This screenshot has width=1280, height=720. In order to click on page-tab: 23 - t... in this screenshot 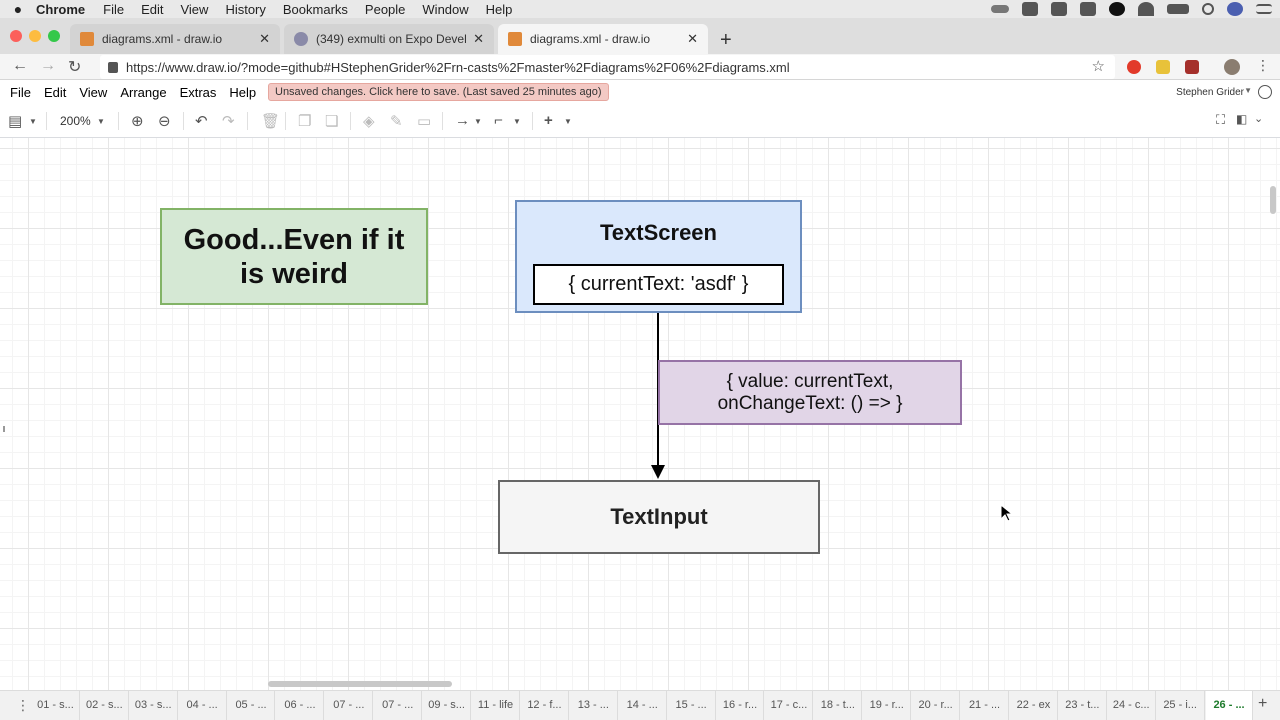, I will do `click(1083, 705)`.